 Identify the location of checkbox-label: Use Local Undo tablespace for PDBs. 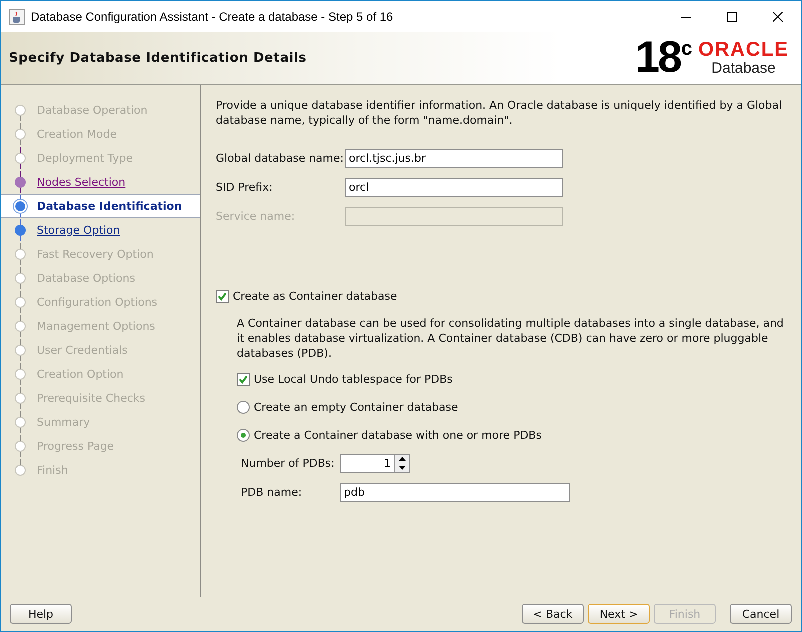
(353, 379).